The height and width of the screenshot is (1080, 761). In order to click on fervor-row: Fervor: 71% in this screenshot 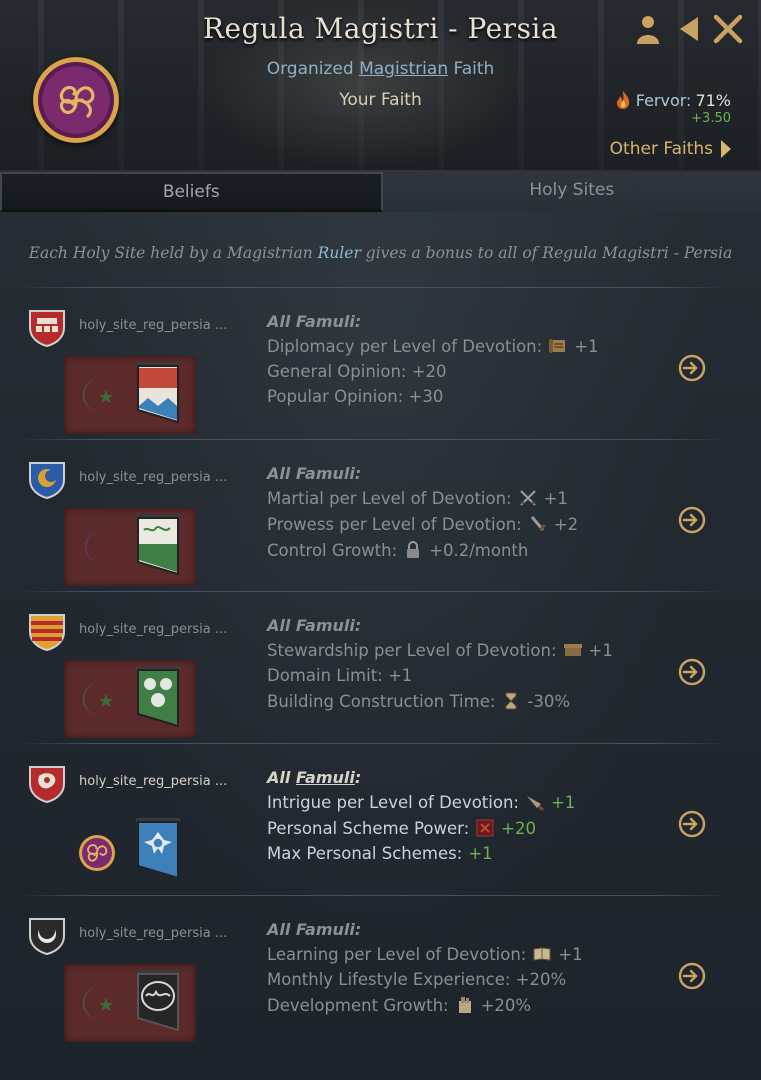, I will do `click(672, 100)`.